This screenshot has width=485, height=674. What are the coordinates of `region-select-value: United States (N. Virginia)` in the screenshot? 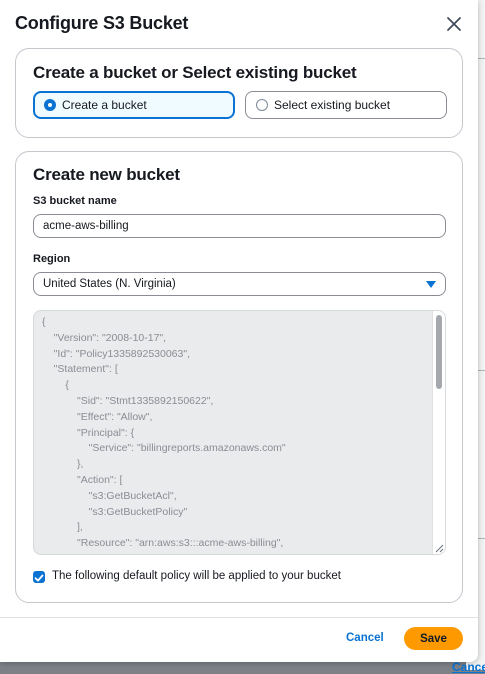 It's located at (109, 284).